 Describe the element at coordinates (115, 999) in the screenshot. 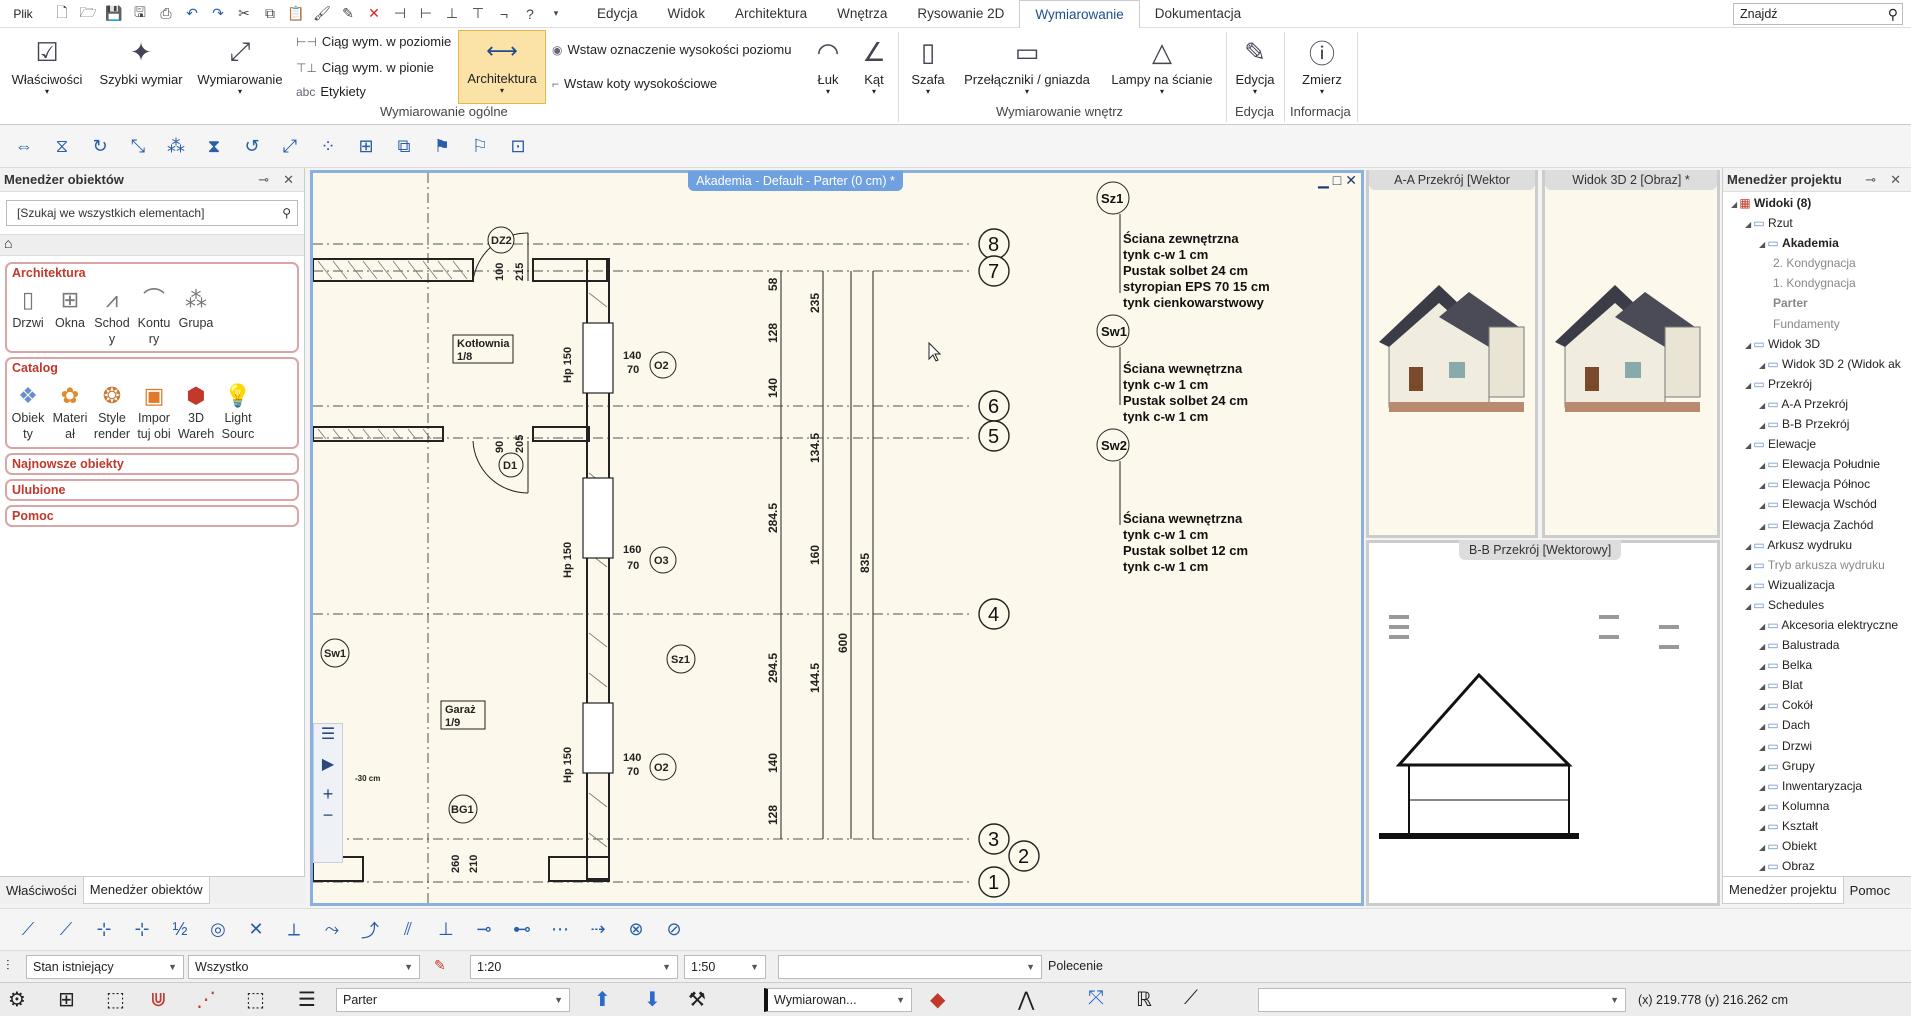

I see `frame-icon: ⬚` at that location.